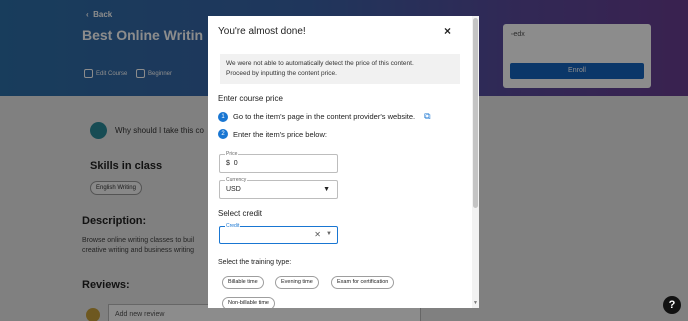 The image size is (688, 321). I want to click on training-type-chip: Exam for certification, so click(363, 282).